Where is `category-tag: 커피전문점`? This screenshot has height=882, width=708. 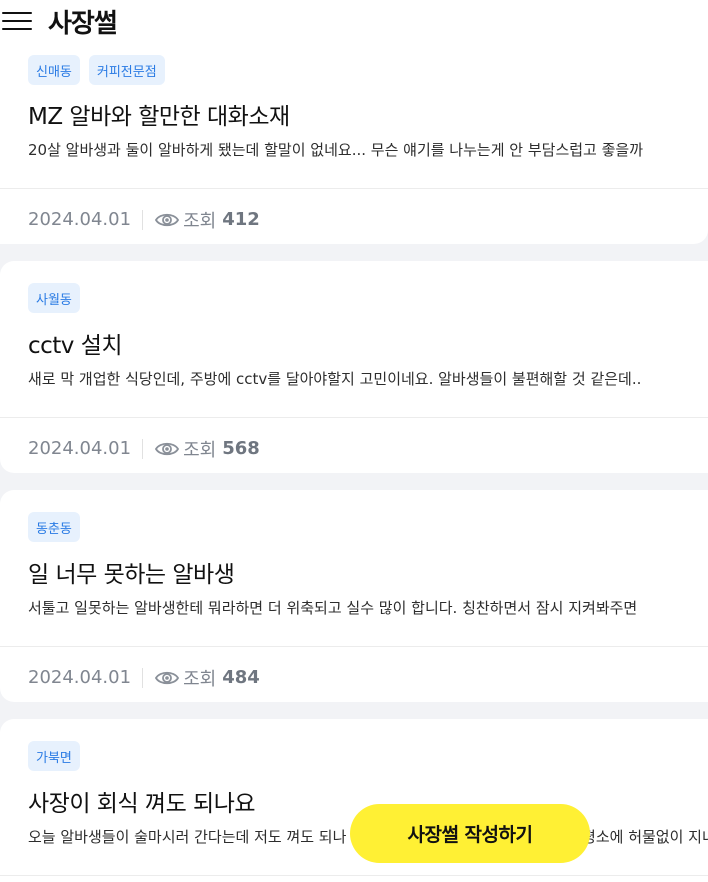
category-tag: 커피전문점 is located at coordinates (126, 70).